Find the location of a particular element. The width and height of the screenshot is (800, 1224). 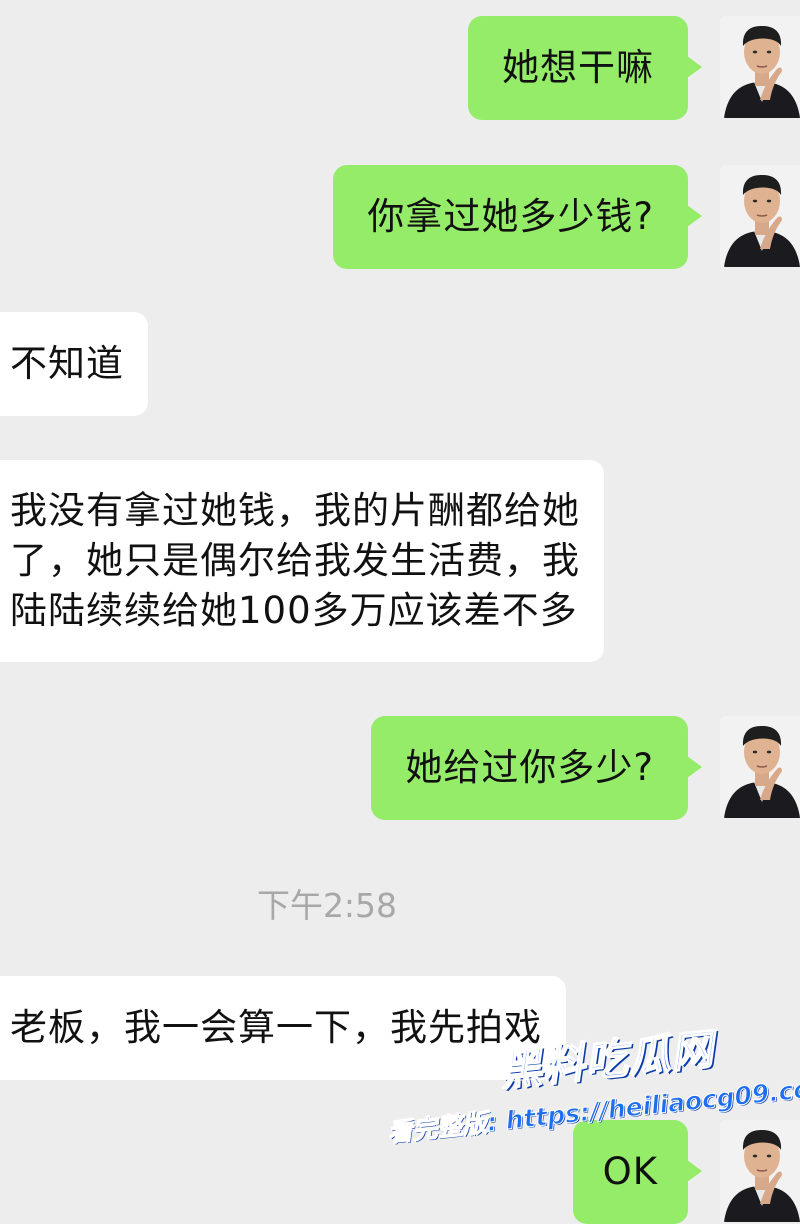

message-bubble-sent: 她想干嘛 is located at coordinates (585, 68).